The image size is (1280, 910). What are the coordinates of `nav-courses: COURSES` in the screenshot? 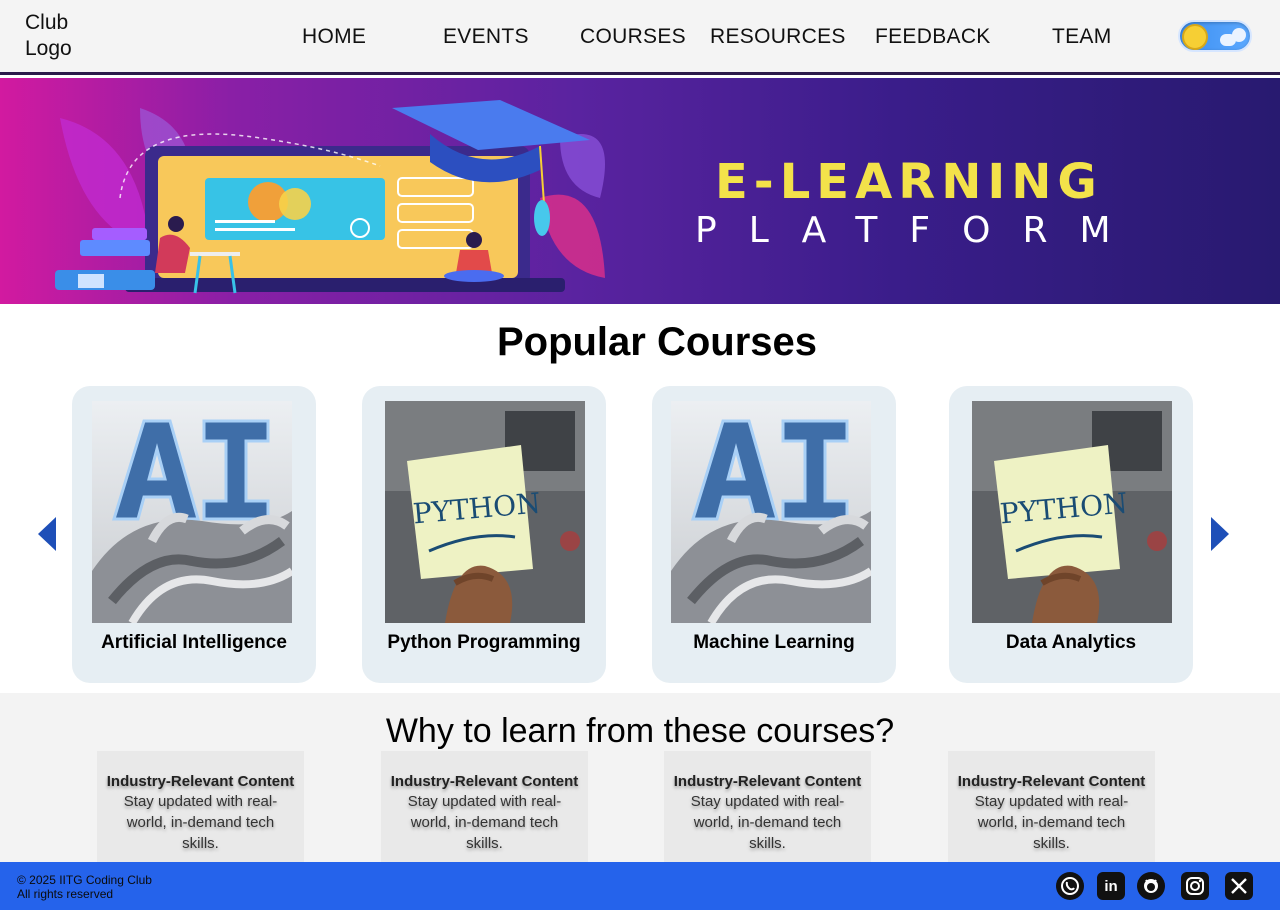 It's located at (633, 37).